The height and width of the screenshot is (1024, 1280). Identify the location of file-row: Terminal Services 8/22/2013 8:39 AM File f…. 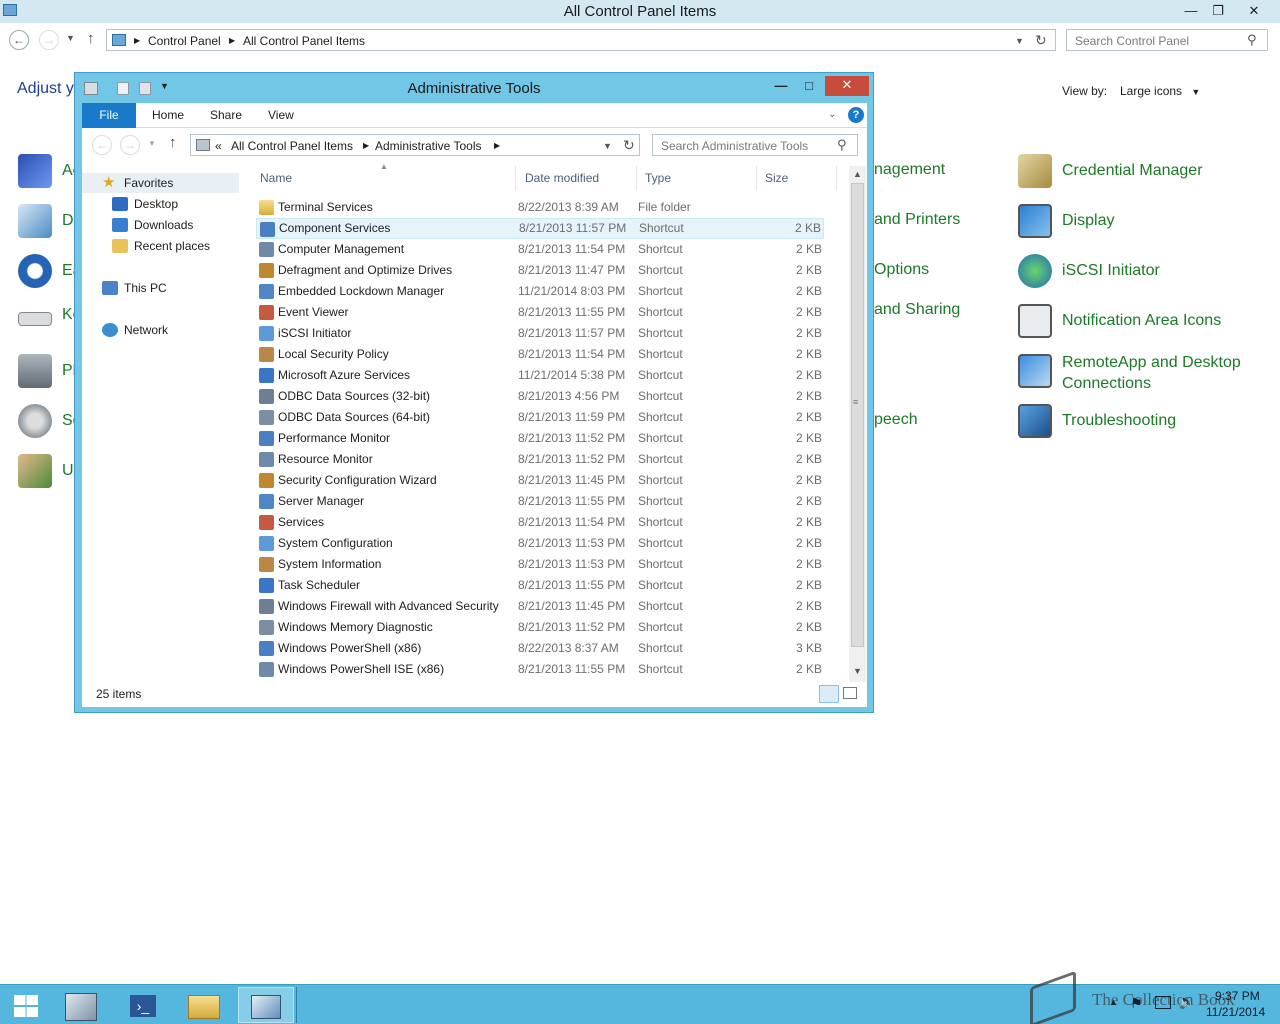
(540, 207).